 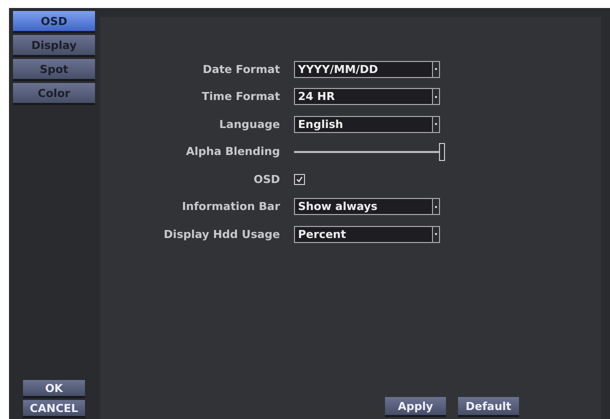 What do you see at coordinates (54, 409) in the screenshot?
I see `dialog-button: CANCEL` at bounding box center [54, 409].